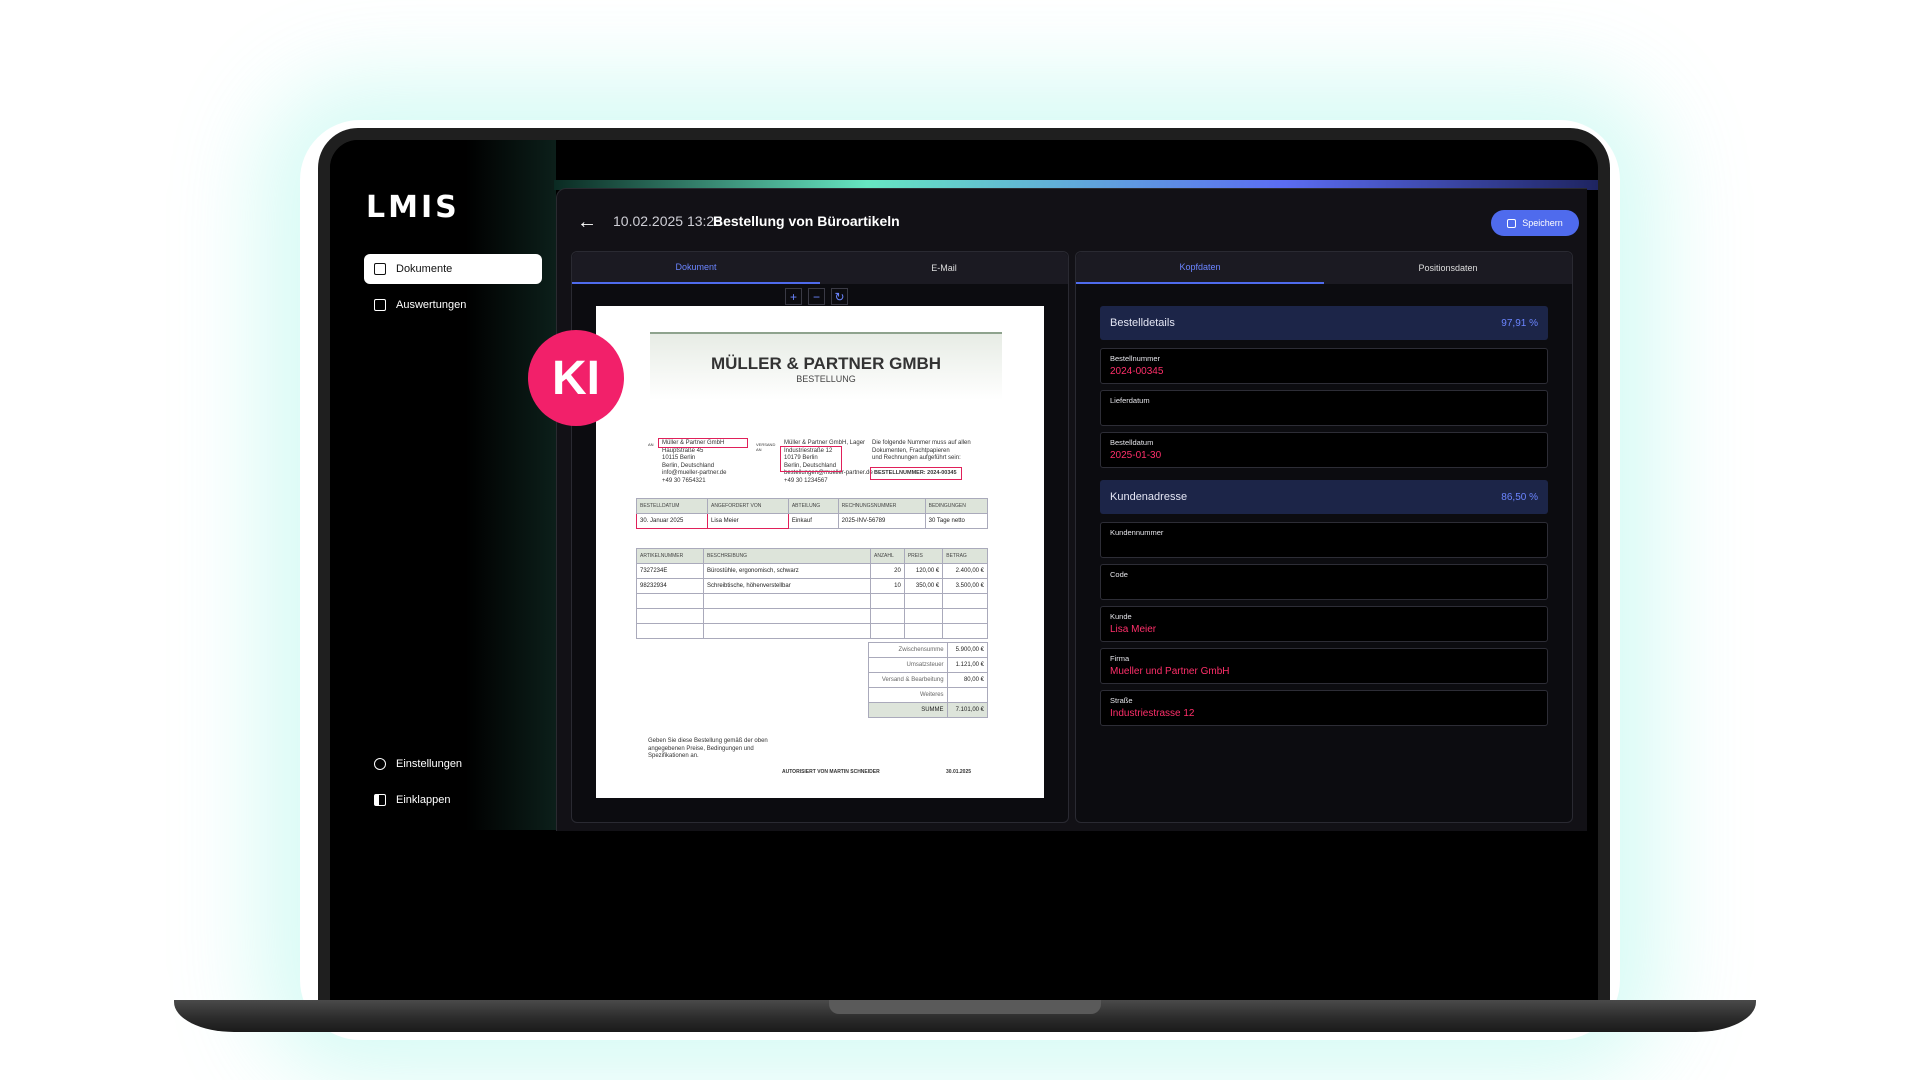 This screenshot has width=1920, height=1080. What do you see at coordinates (908, 650) in the screenshot?
I see `totals-label: Zwischensumme` at bounding box center [908, 650].